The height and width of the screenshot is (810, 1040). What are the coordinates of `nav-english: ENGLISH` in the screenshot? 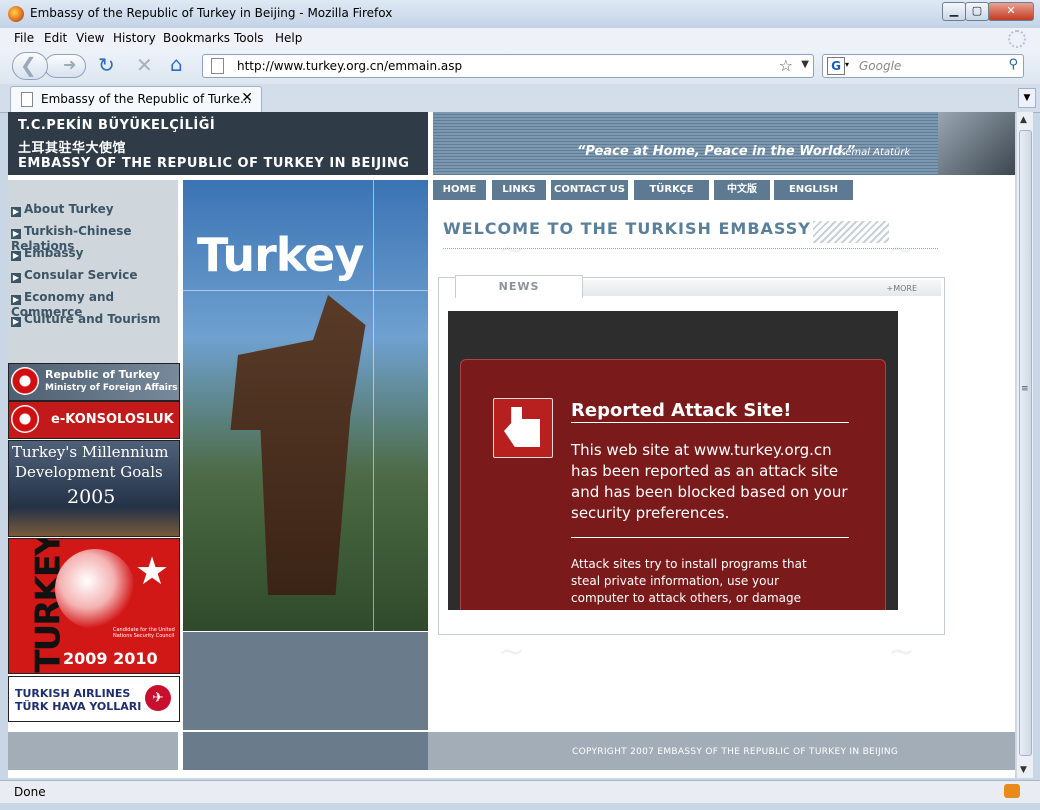 It's located at (813, 190).